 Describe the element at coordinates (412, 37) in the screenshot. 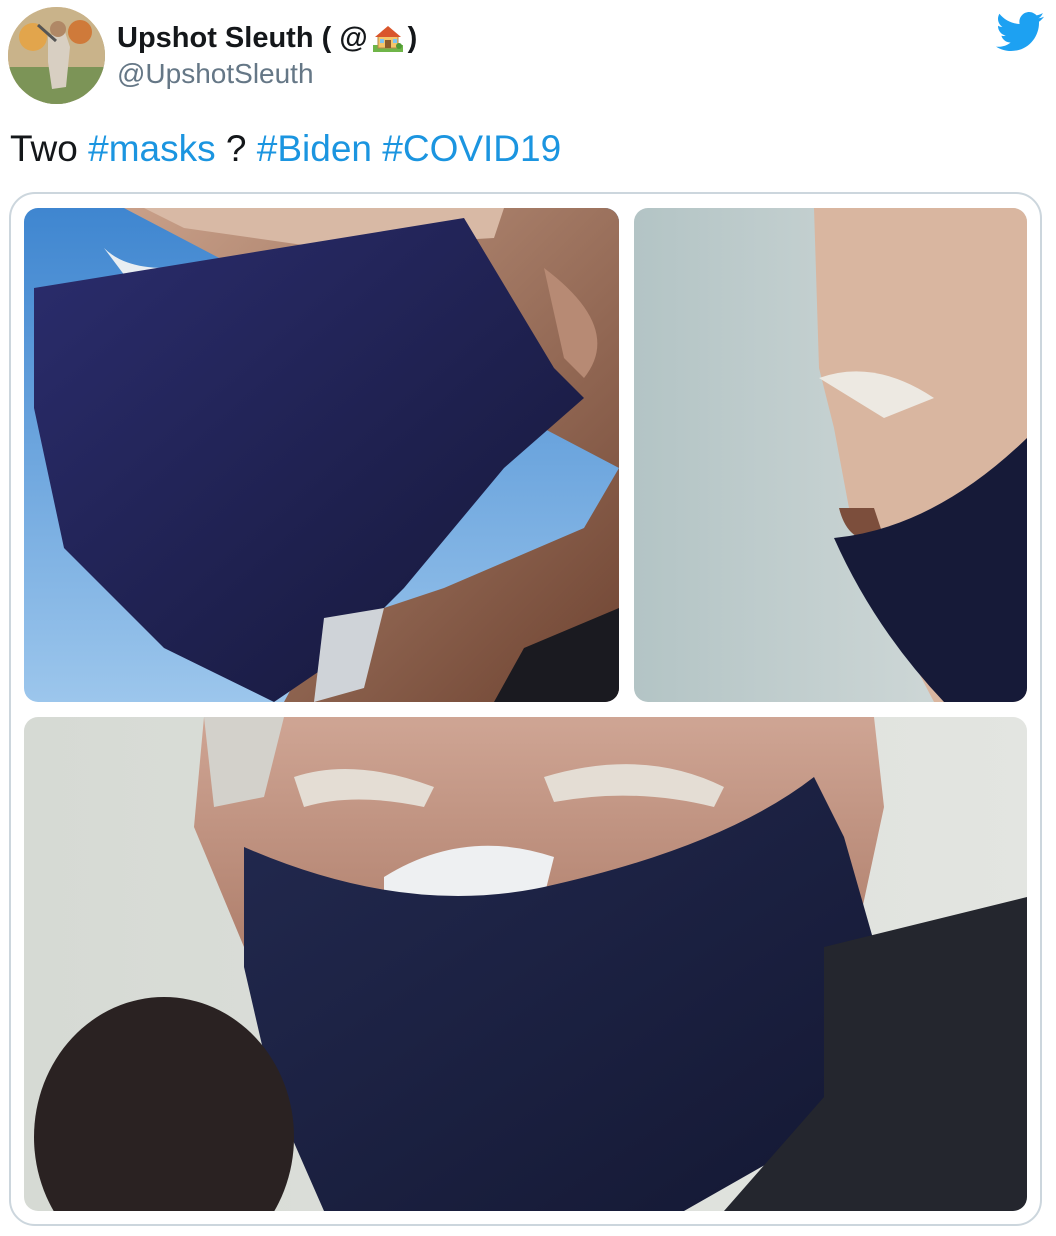

I see `display-name-suffix: )` at that location.